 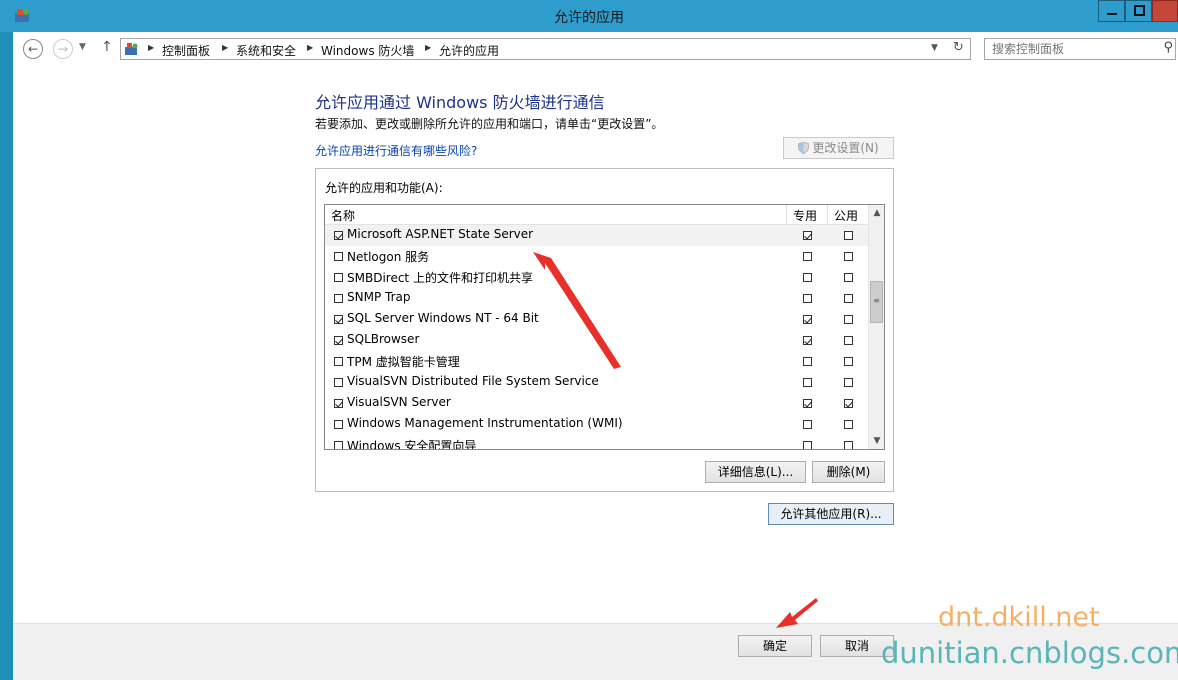 What do you see at coordinates (412, 444) in the screenshot?
I see `app-name: Windows 安全配置向导` at bounding box center [412, 444].